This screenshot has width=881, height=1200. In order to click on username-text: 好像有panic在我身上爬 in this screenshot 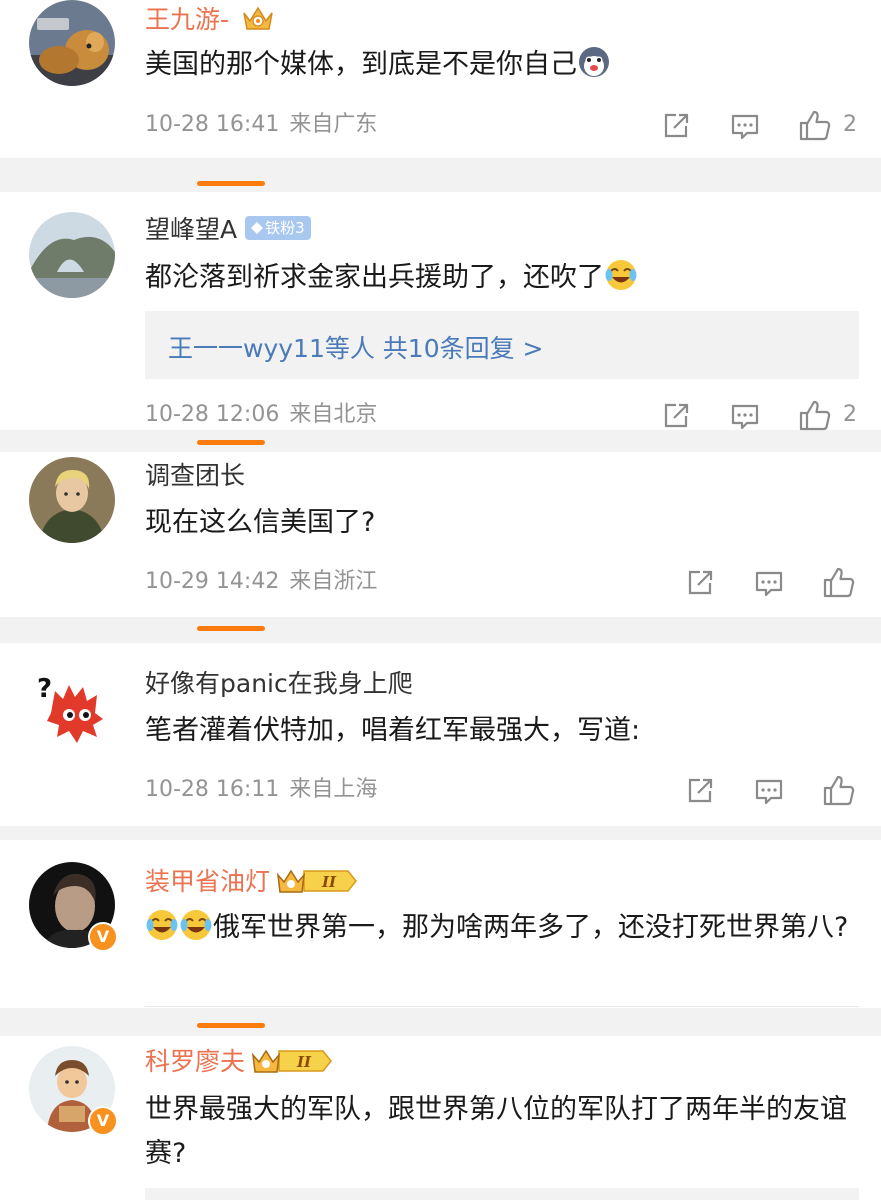, I will do `click(279, 683)`.